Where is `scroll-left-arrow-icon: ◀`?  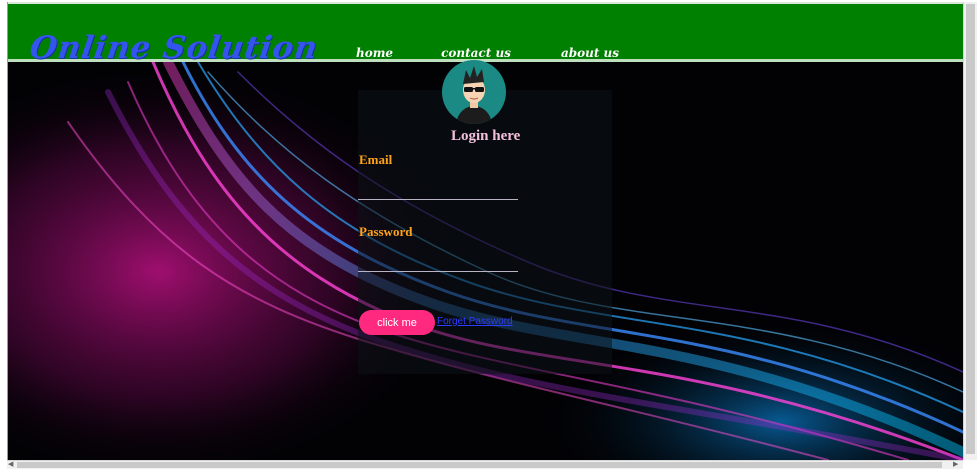
scroll-left-arrow-icon: ◀ is located at coordinates (10, 464).